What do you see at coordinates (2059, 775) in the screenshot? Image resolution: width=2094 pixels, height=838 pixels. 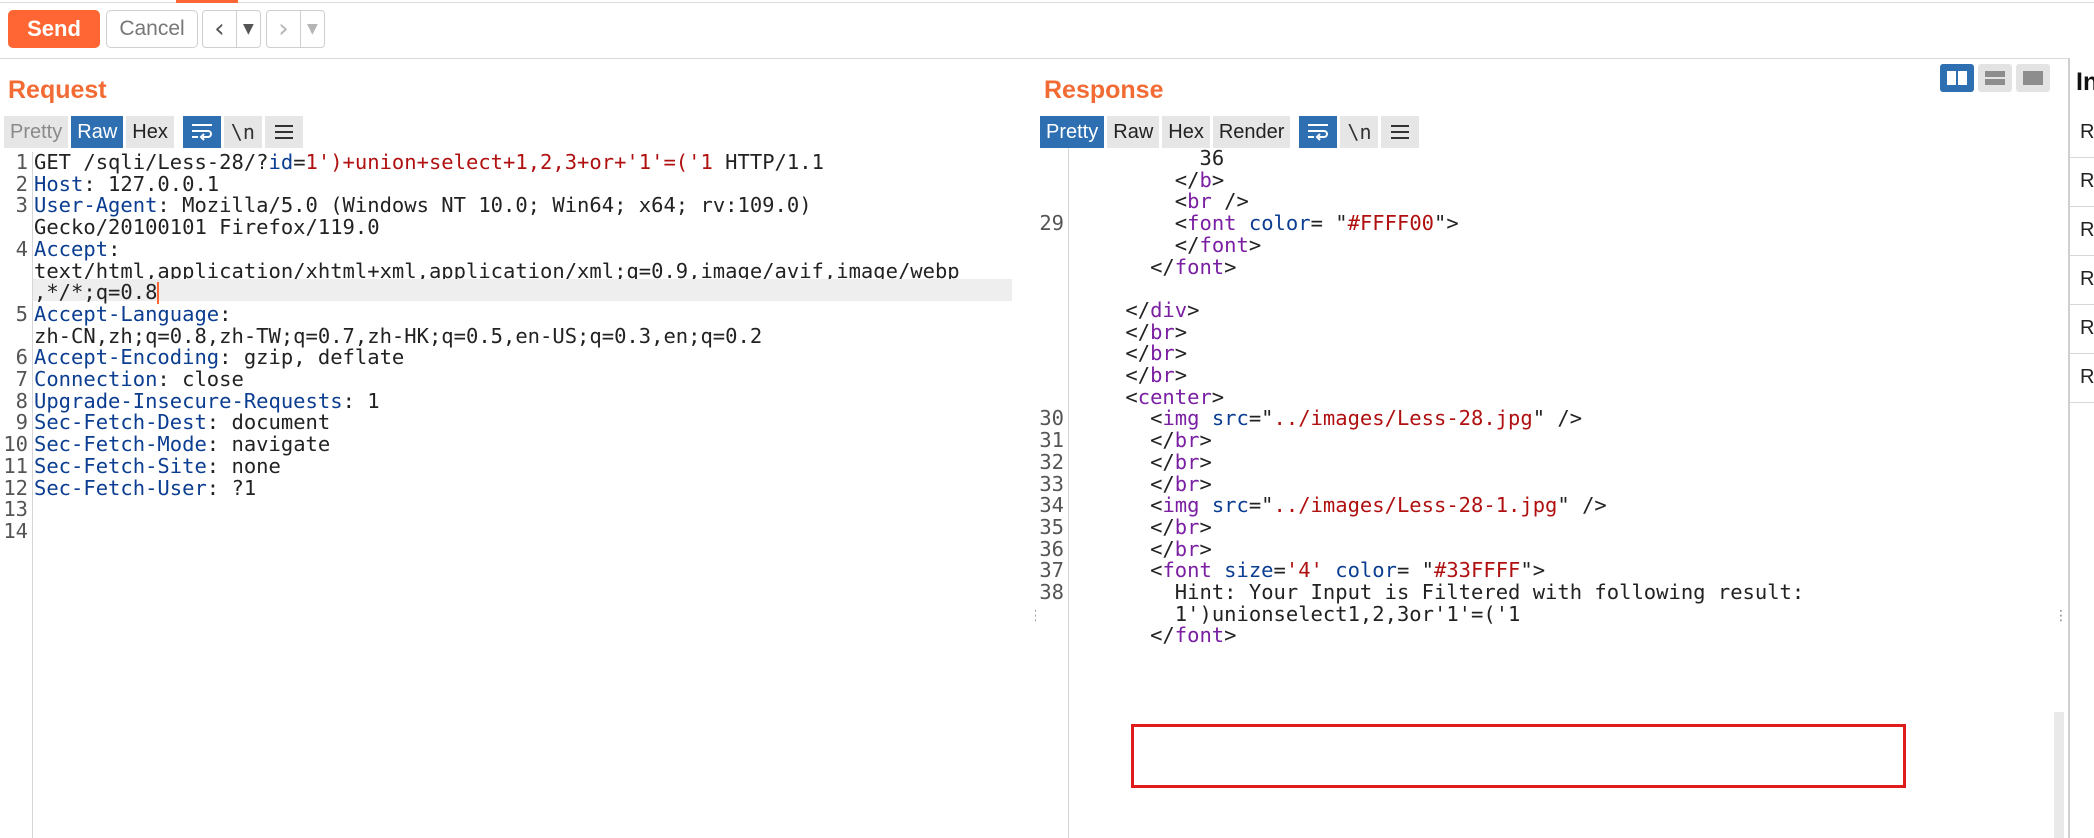 I see `response-scrollbar` at bounding box center [2059, 775].